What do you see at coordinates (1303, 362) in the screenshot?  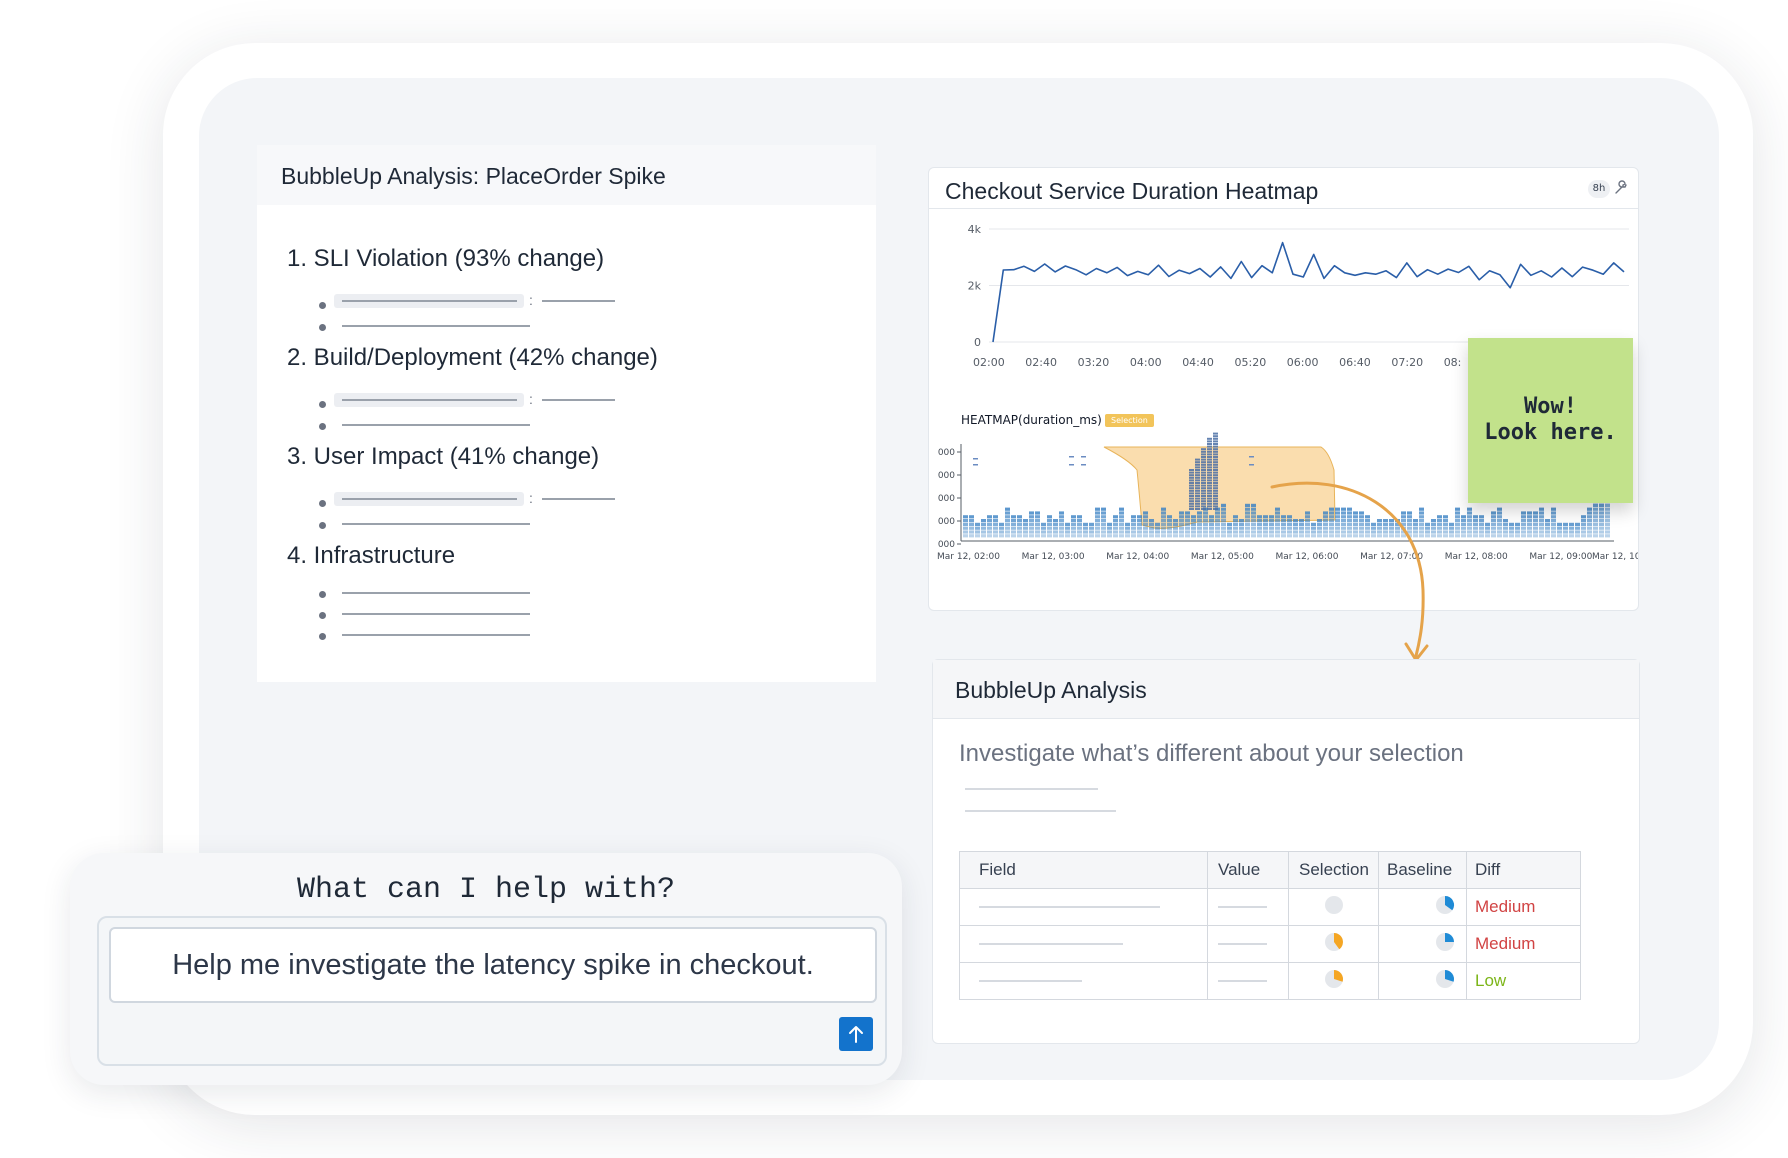 I see `x-tick-label: 06:00` at bounding box center [1303, 362].